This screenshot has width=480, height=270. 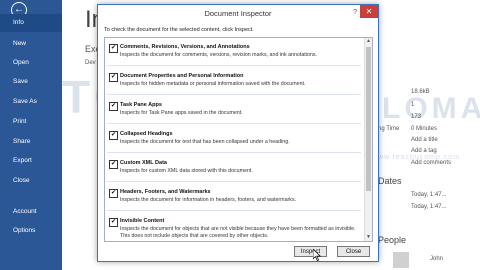 What do you see at coordinates (355, 12) in the screenshot?
I see `help-icon: ?` at bounding box center [355, 12].